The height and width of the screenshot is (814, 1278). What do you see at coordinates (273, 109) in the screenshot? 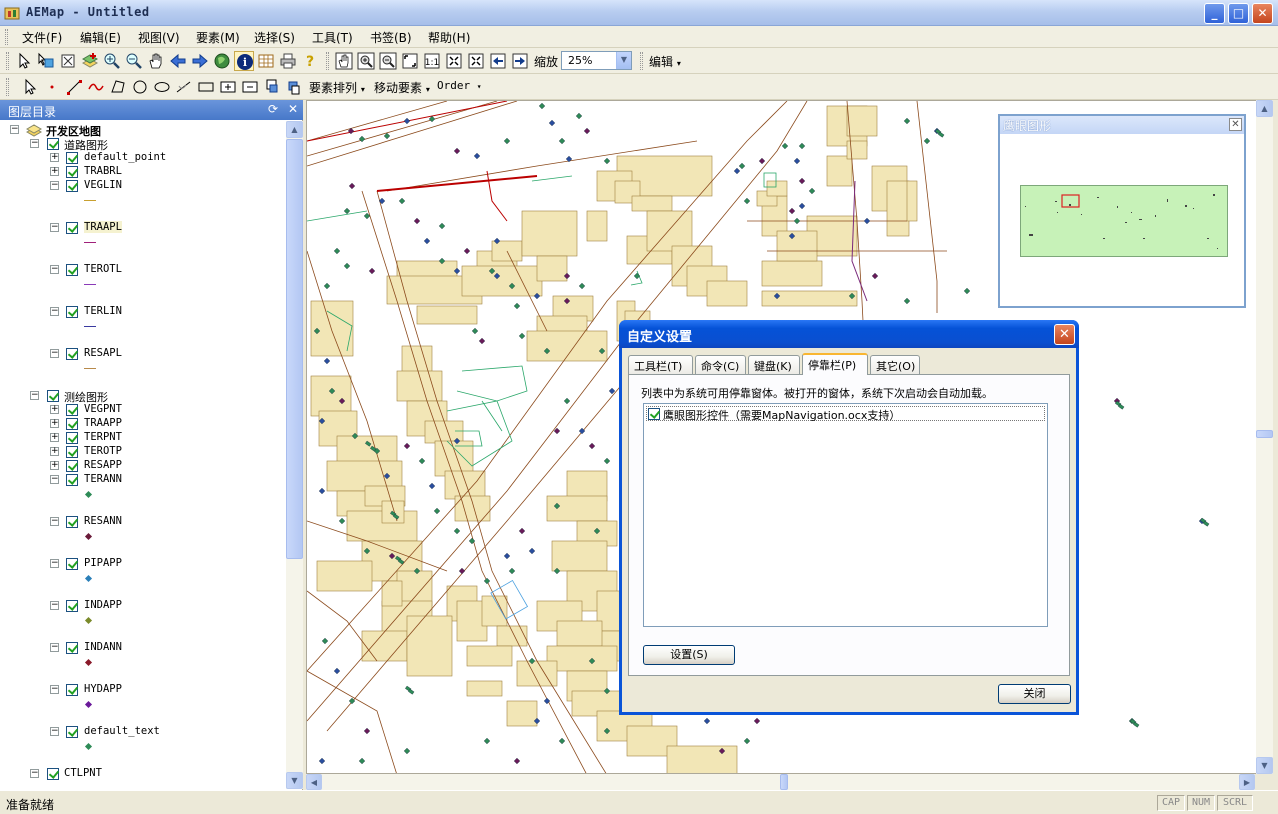
I see `pin-icon: ⟳` at bounding box center [273, 109].